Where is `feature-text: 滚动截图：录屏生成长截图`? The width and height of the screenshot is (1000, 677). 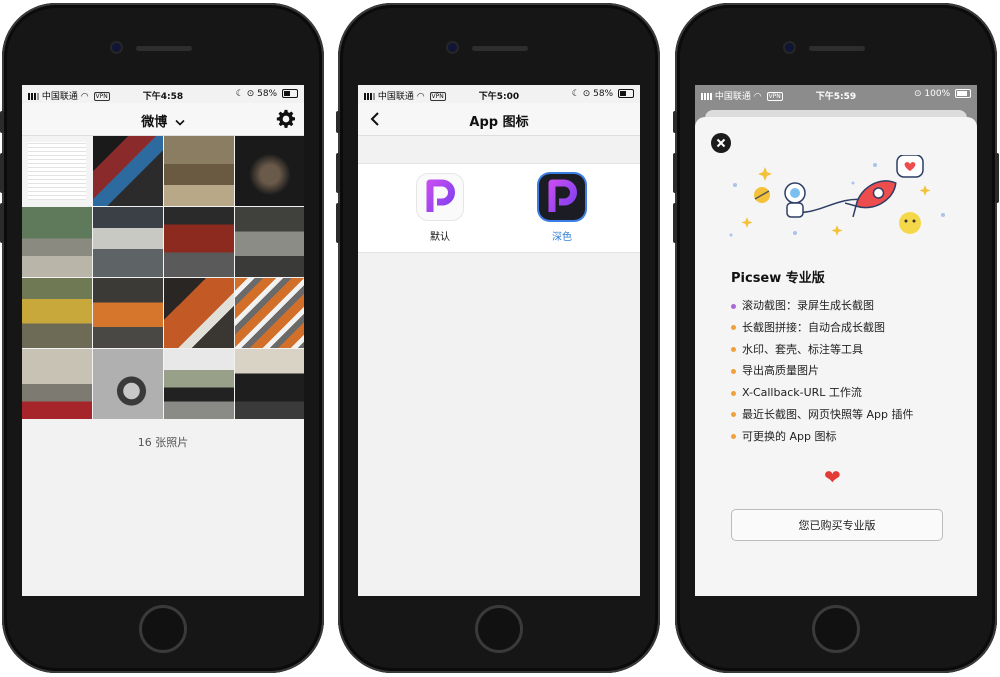 feature-text: 滚动截图：录屏生成长截图 is located at coordinates (808, 305).